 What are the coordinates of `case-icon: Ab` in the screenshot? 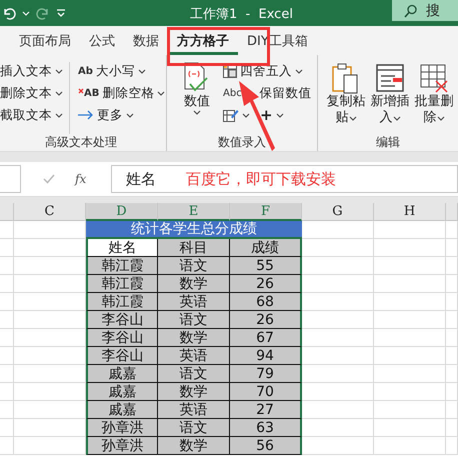 It's located at (85, 71).